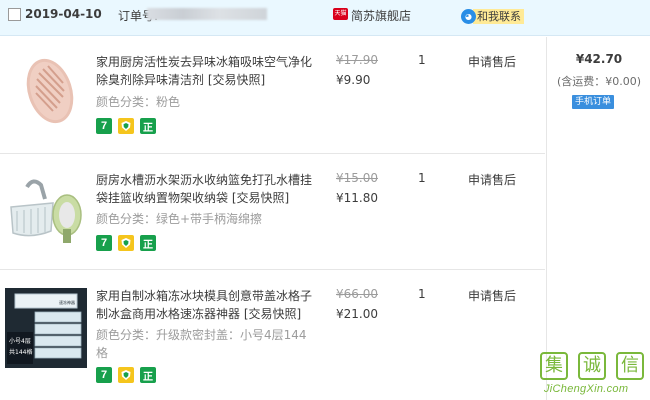 This screenshot has width=650, height=400. I want to click on product-spec: 颜色分类：升级款密封盖：小号4层144格, so click(201, 344).